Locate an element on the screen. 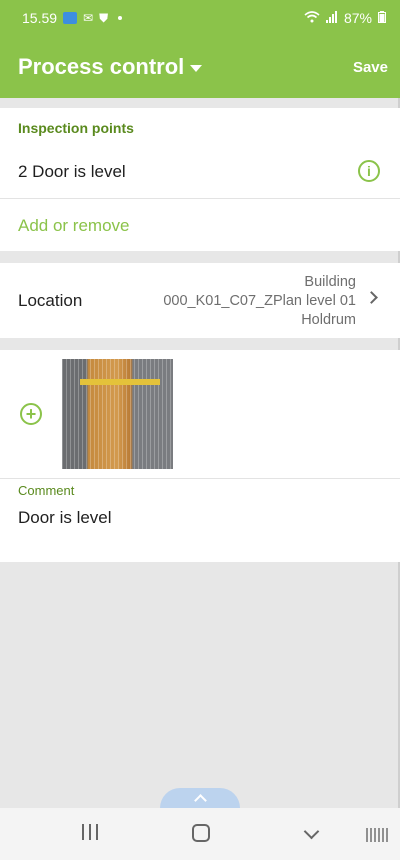 Image resolution: width=400 pixels, height=860 pixels. recents-icon is located at coordinates (90, 832).